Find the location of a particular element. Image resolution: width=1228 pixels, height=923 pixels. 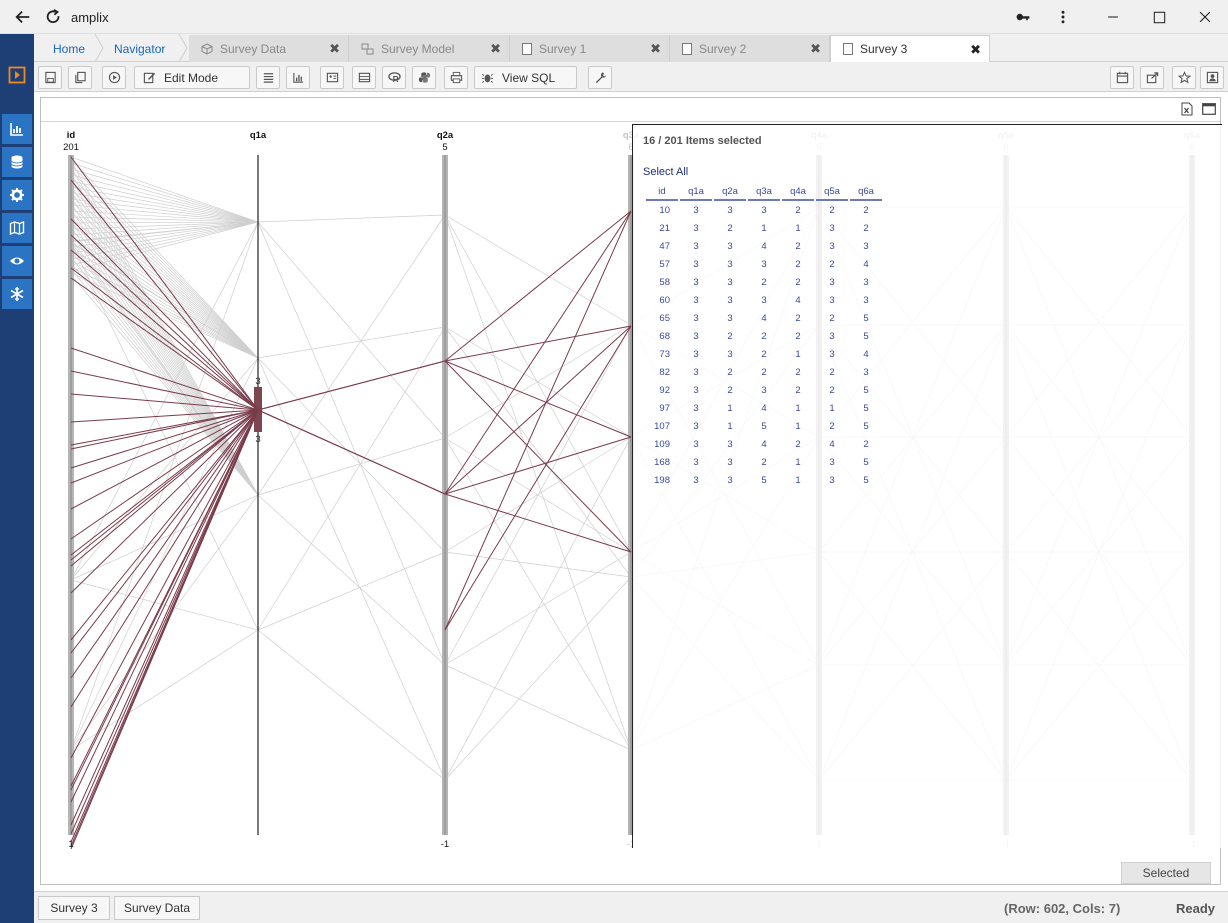

table-row: 198 3 3 5 1 3 5 is located at coordinates (764, 480).